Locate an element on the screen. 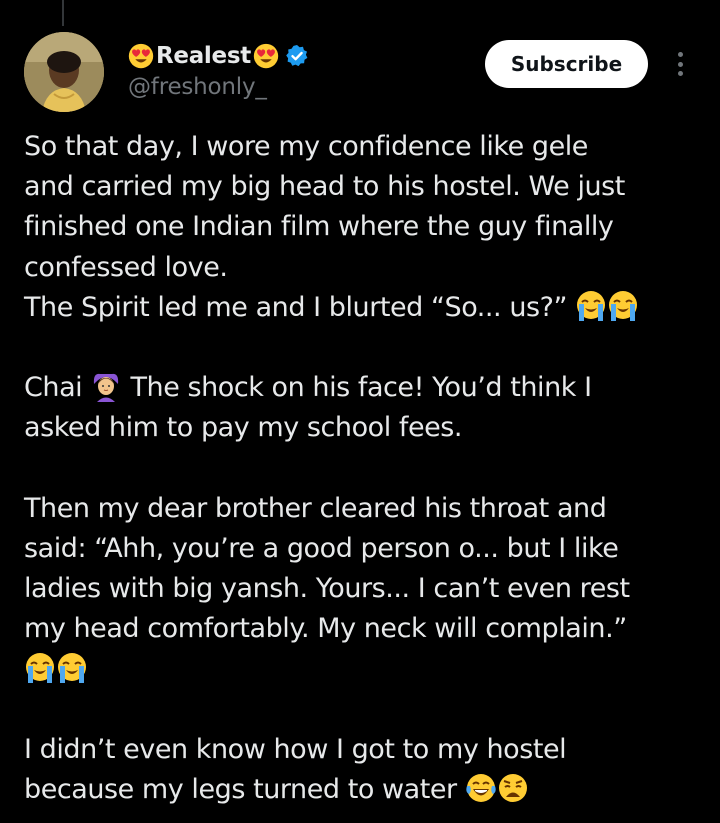  author-block: Realest @freshonly_ is located at coordinates (218, 69).